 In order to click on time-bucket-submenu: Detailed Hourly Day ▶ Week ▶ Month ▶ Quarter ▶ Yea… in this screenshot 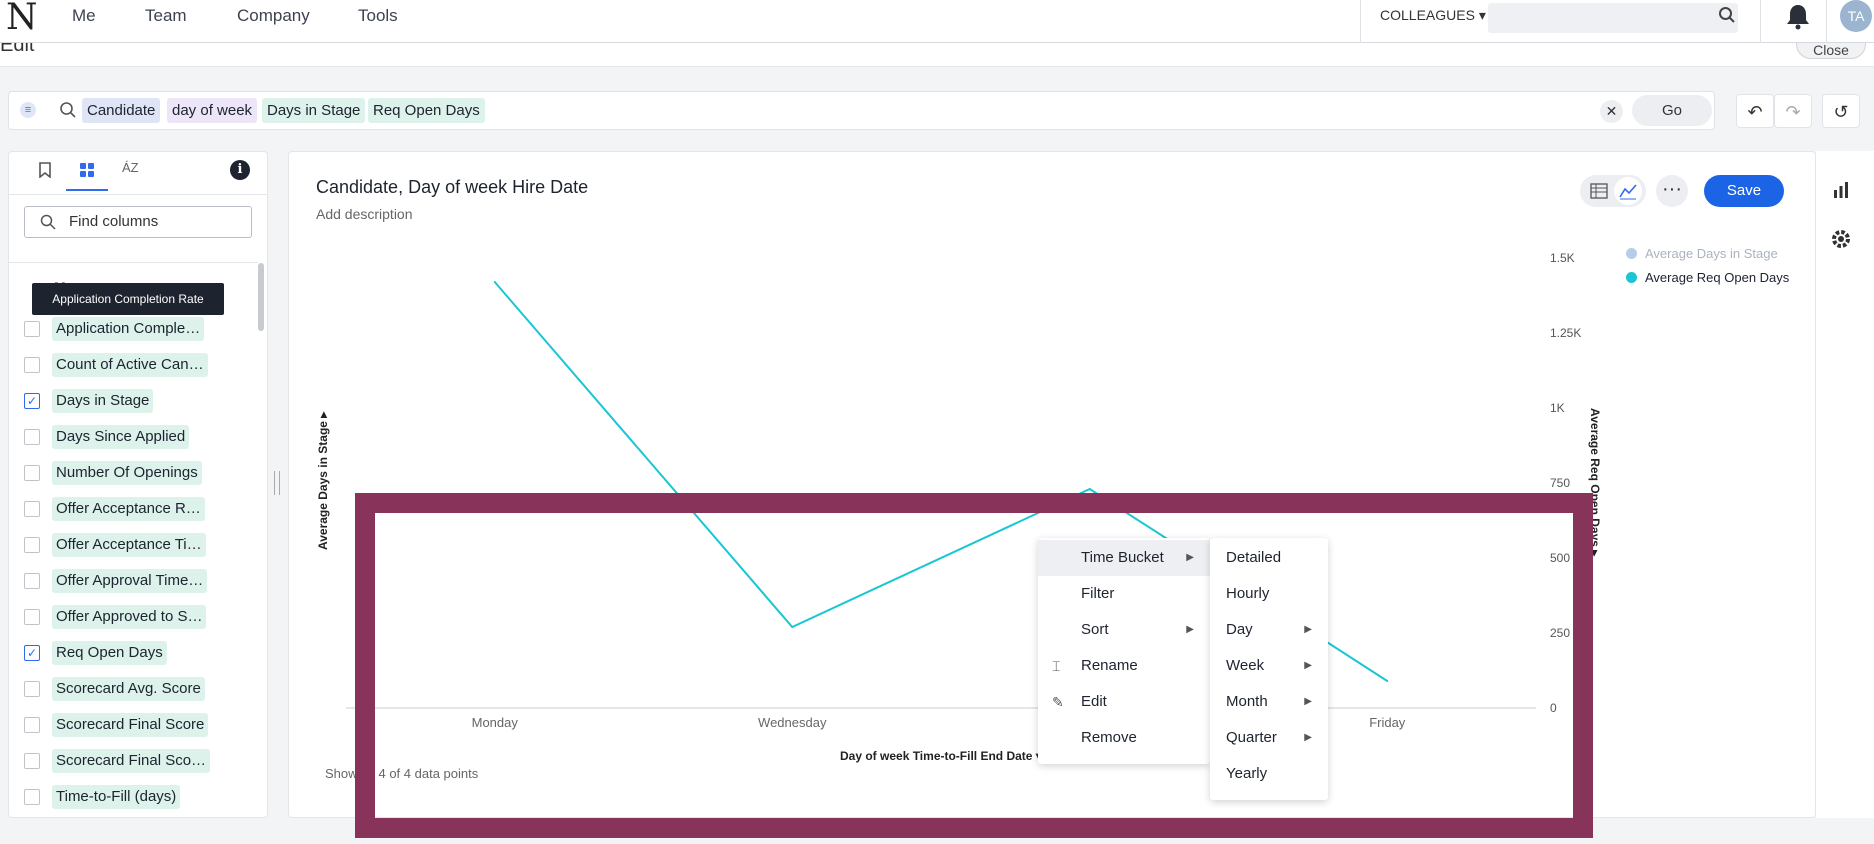, I will do `click(1269, 669)`.